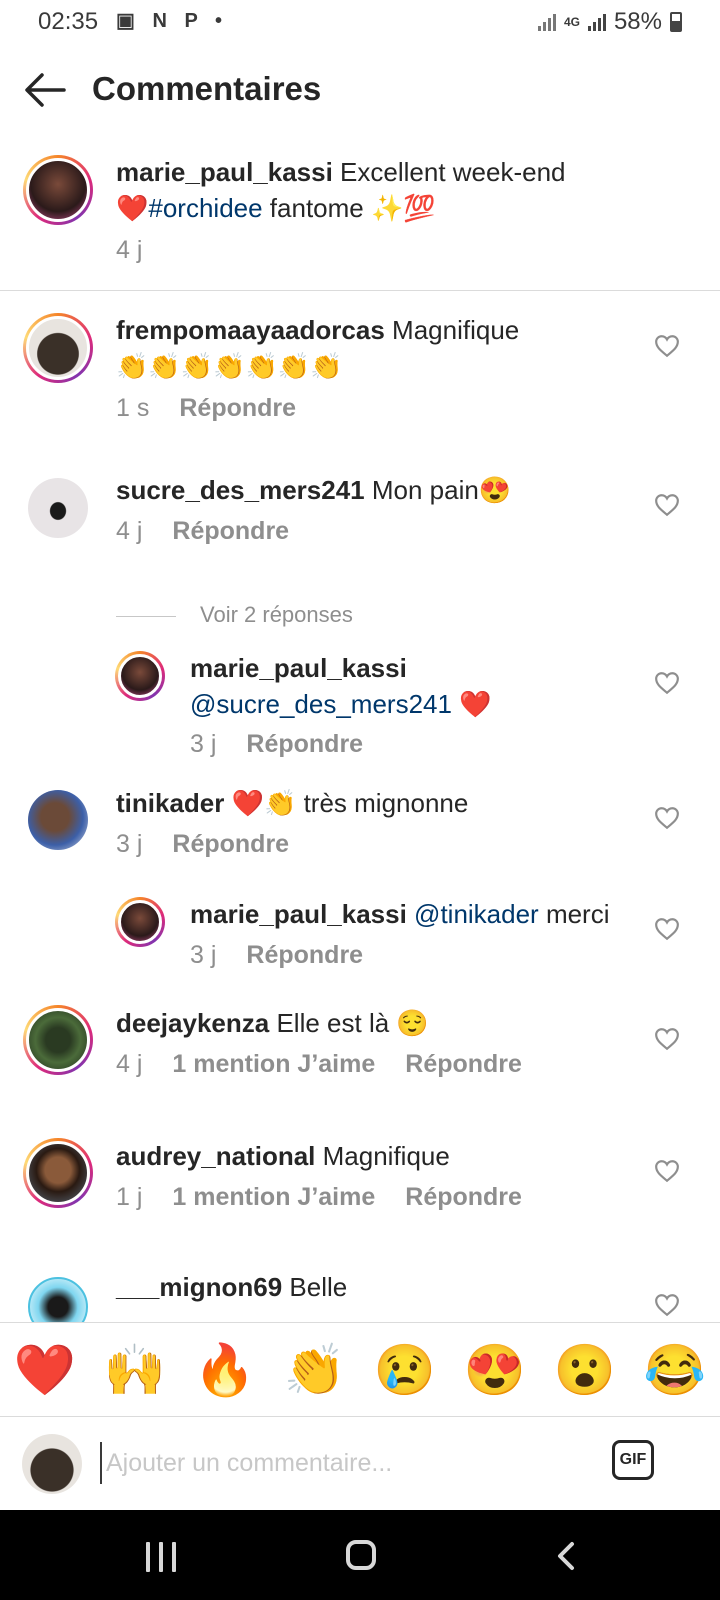 The width and height of the screenshot is (720, 1600). What do you see at coordinates (192, 1023) in the screenshot?
I see `comment-username: deejaykenza` at bounding box center [192, 1023].